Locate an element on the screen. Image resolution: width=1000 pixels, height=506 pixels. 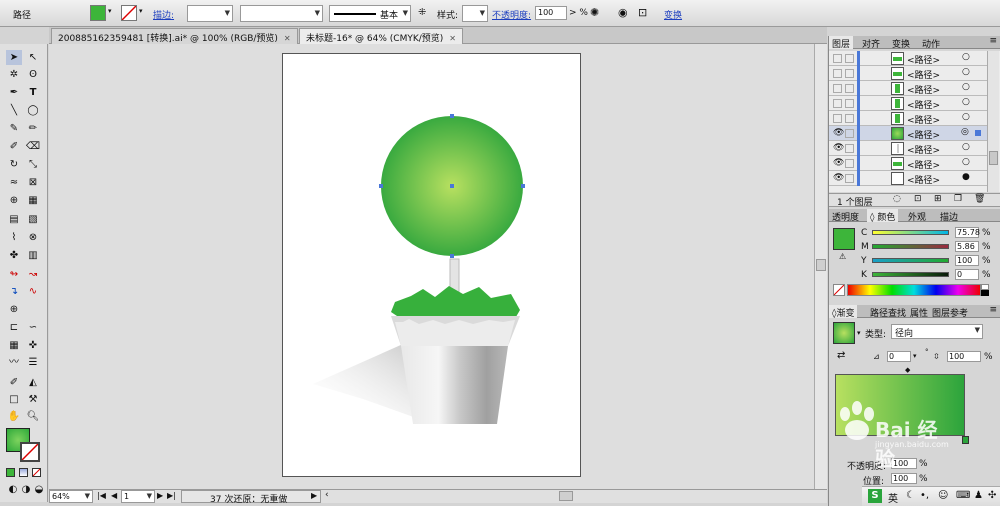
gradient-type-dropdown: 径向 ▼ is located at coordinates (937, 331).